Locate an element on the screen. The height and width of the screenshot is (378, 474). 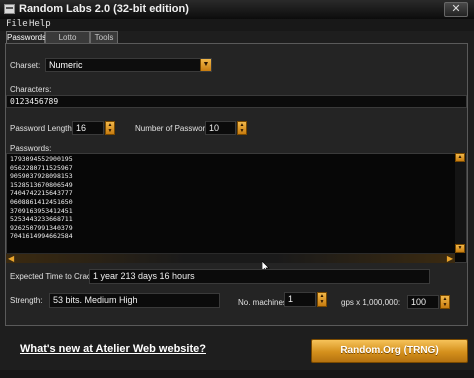
password-line: 1793094552900195 is located at coordinates (41, 159).